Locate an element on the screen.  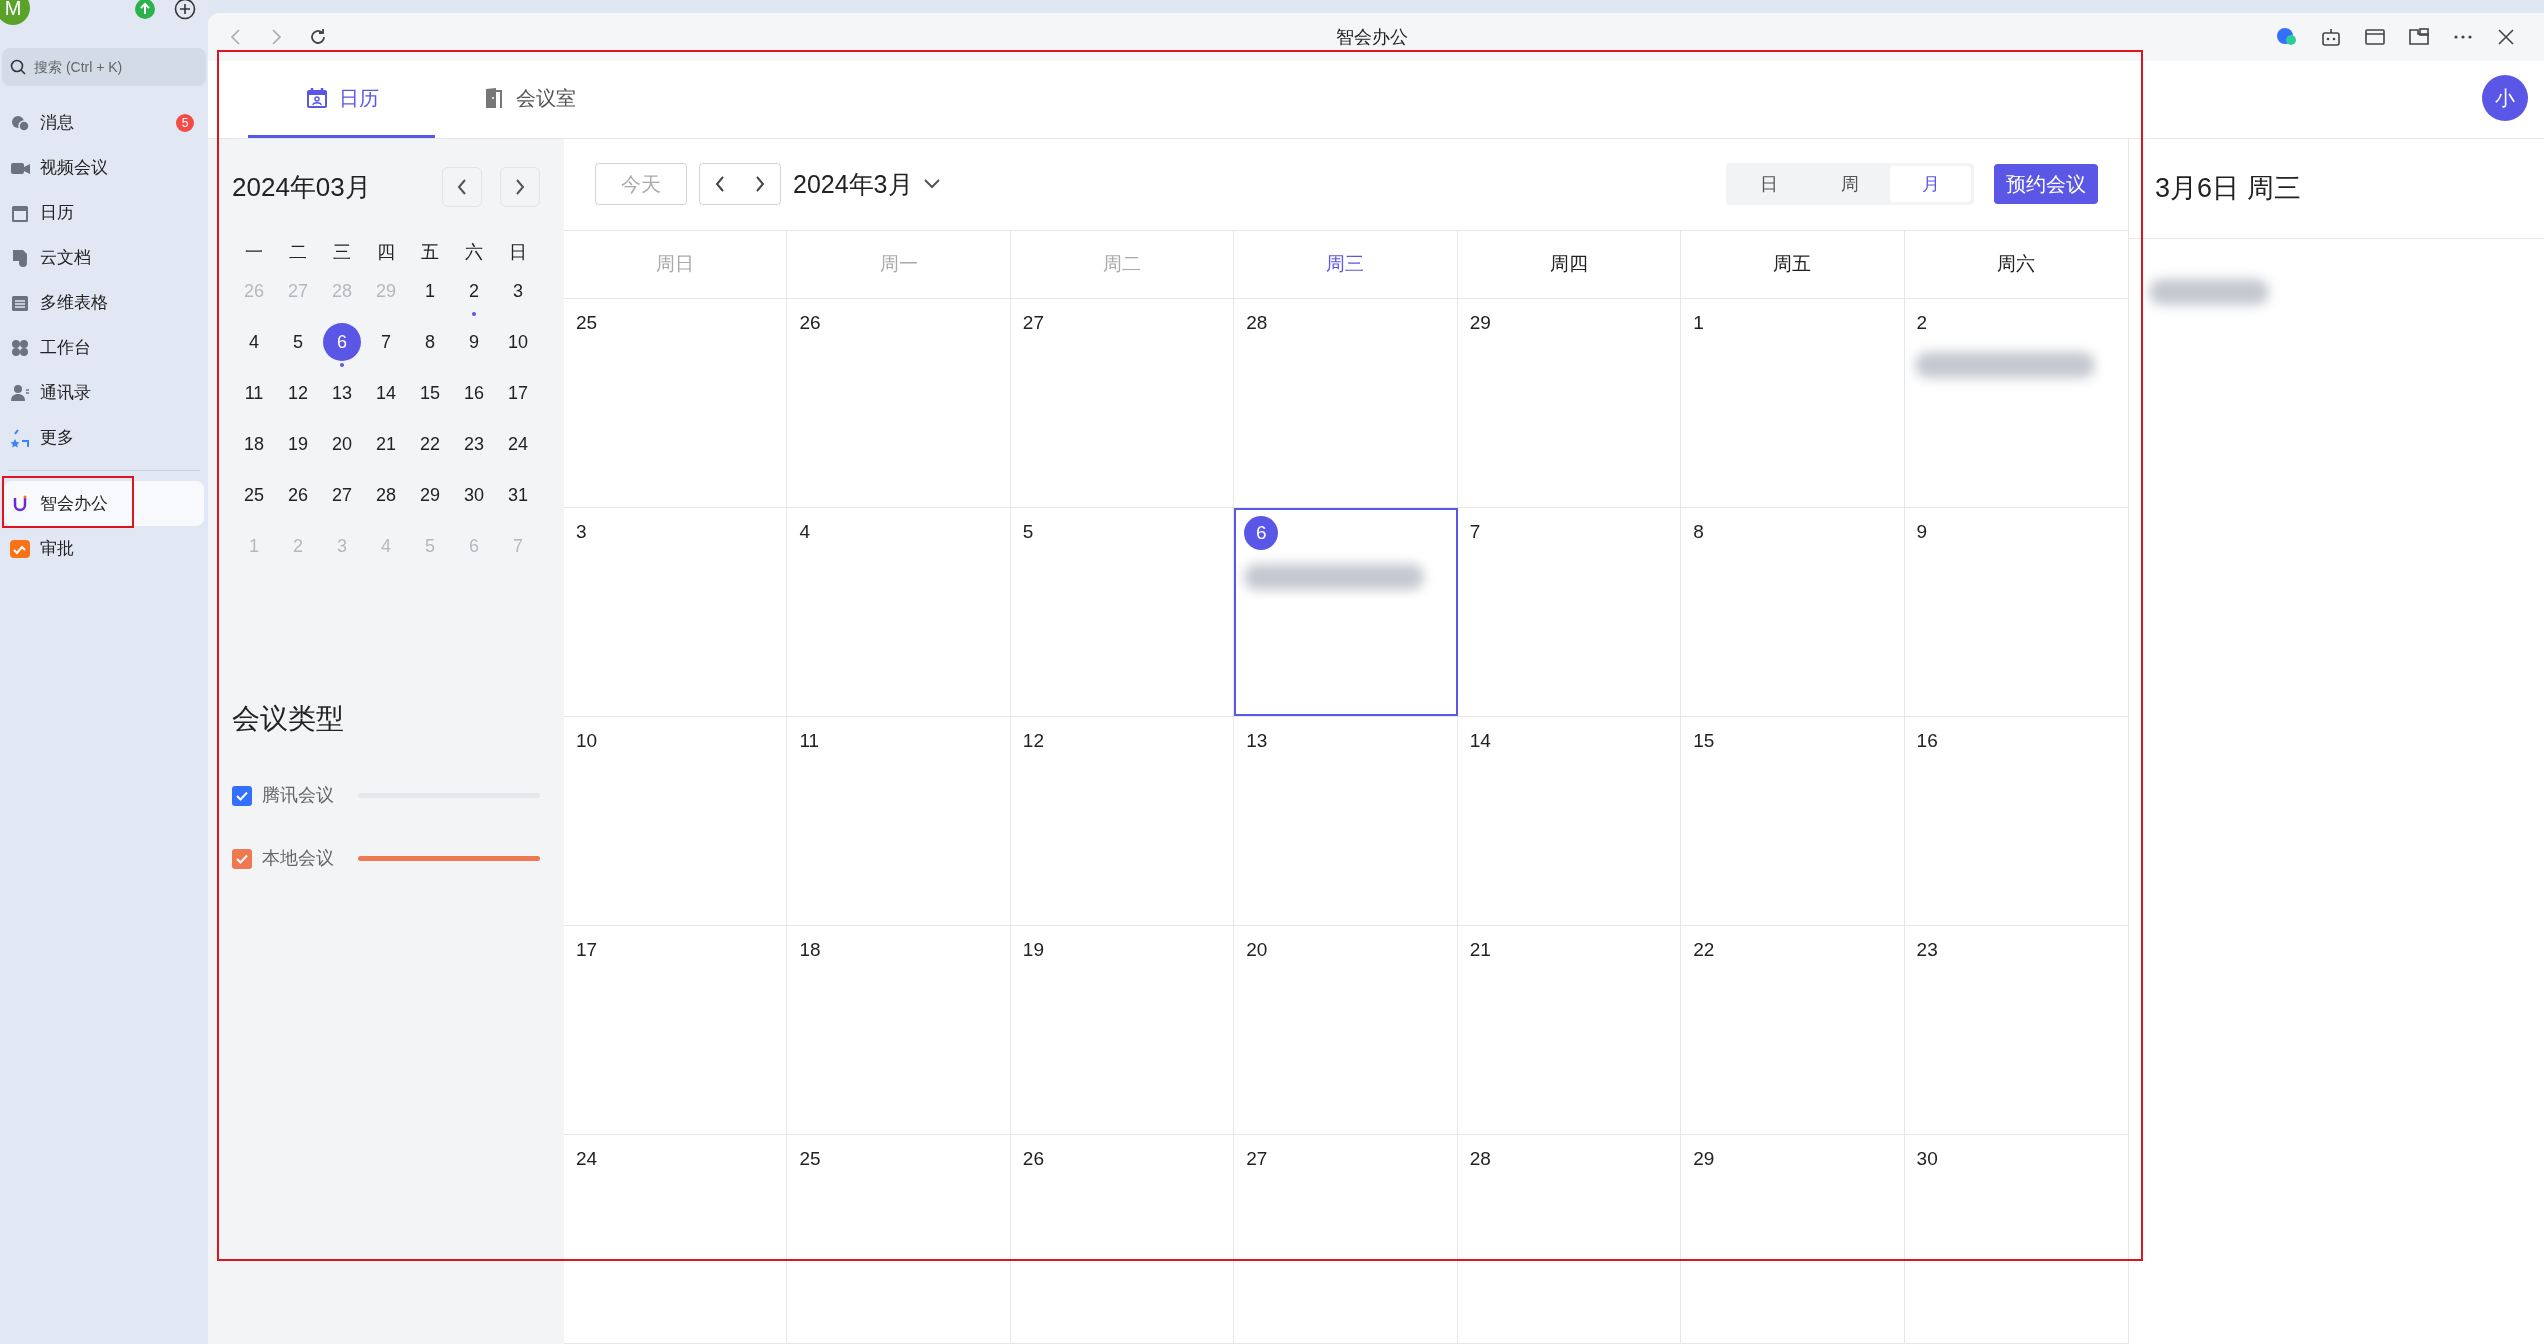
date-cell: 21 is located at coordinates (386, 444).